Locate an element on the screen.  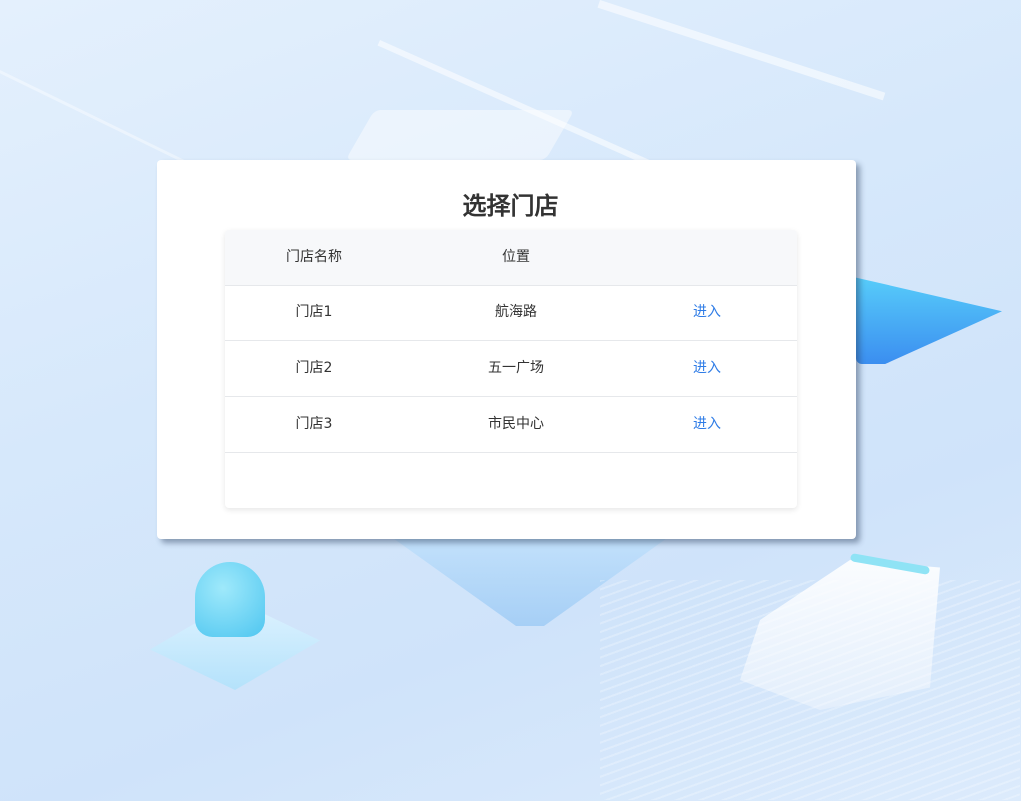
header-location: 位置 is located at coordinates (516, 257).